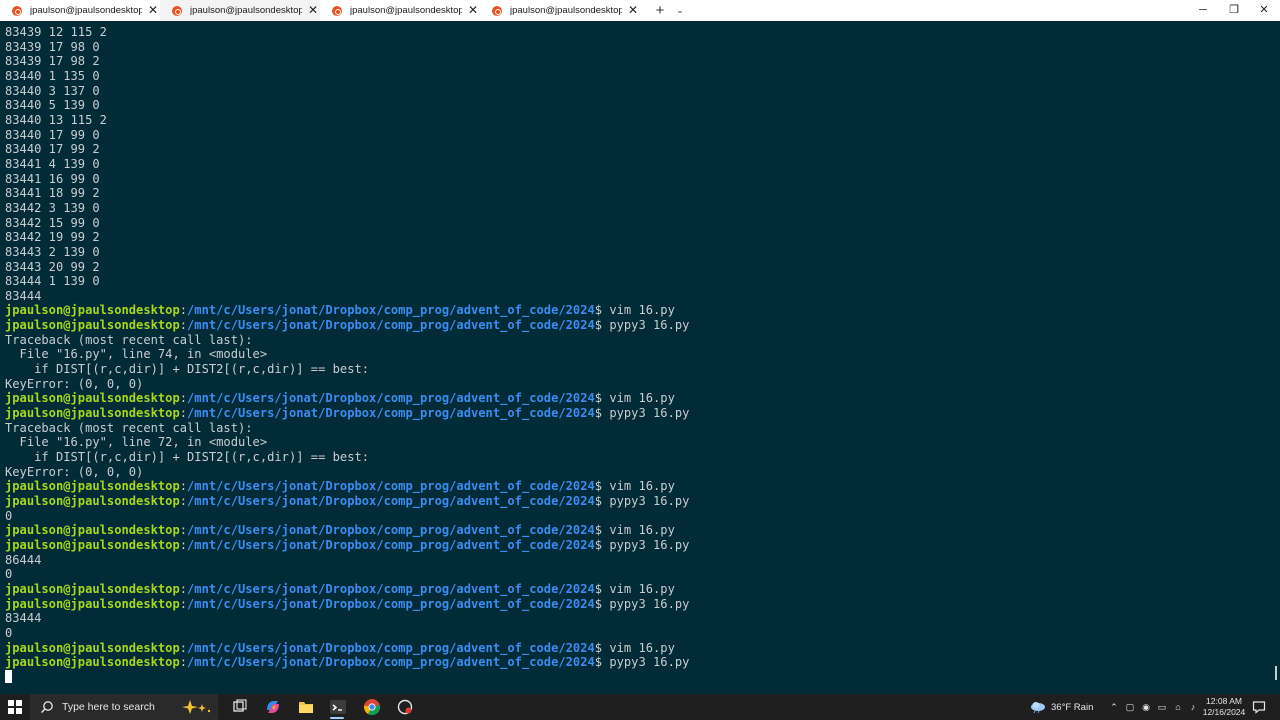  I want to click on tab-3: jpaulson@jpaulsondesktop: /m ✕, so click(400, 10).